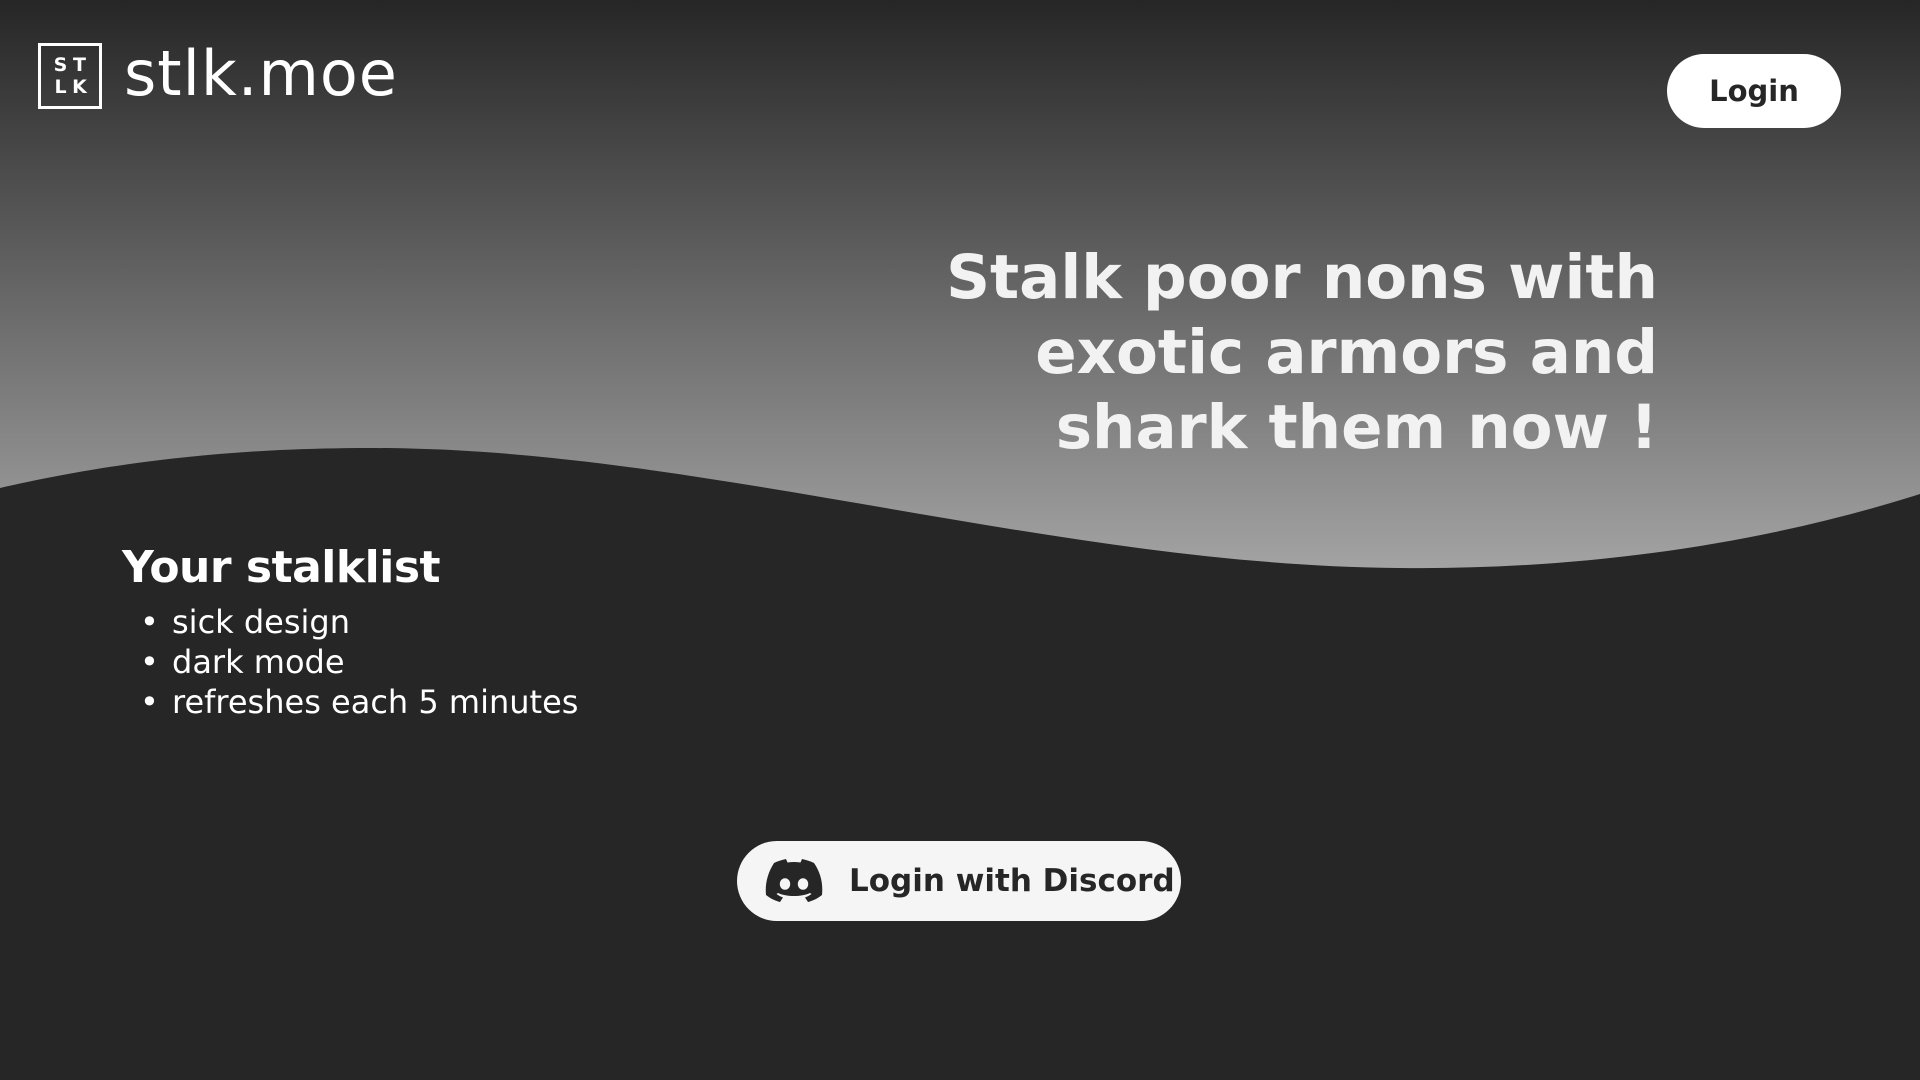  What do you see at coordinates (375, 702) in the screenshot?
I see `feature-text: refreshes each 5 minutes` at bounding box center [375, 702].